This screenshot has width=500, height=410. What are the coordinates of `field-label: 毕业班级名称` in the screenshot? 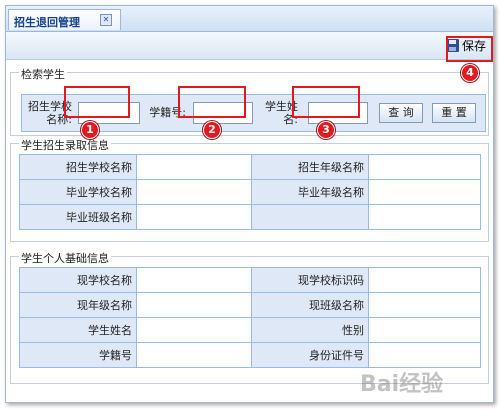 It's located at (78, 217).